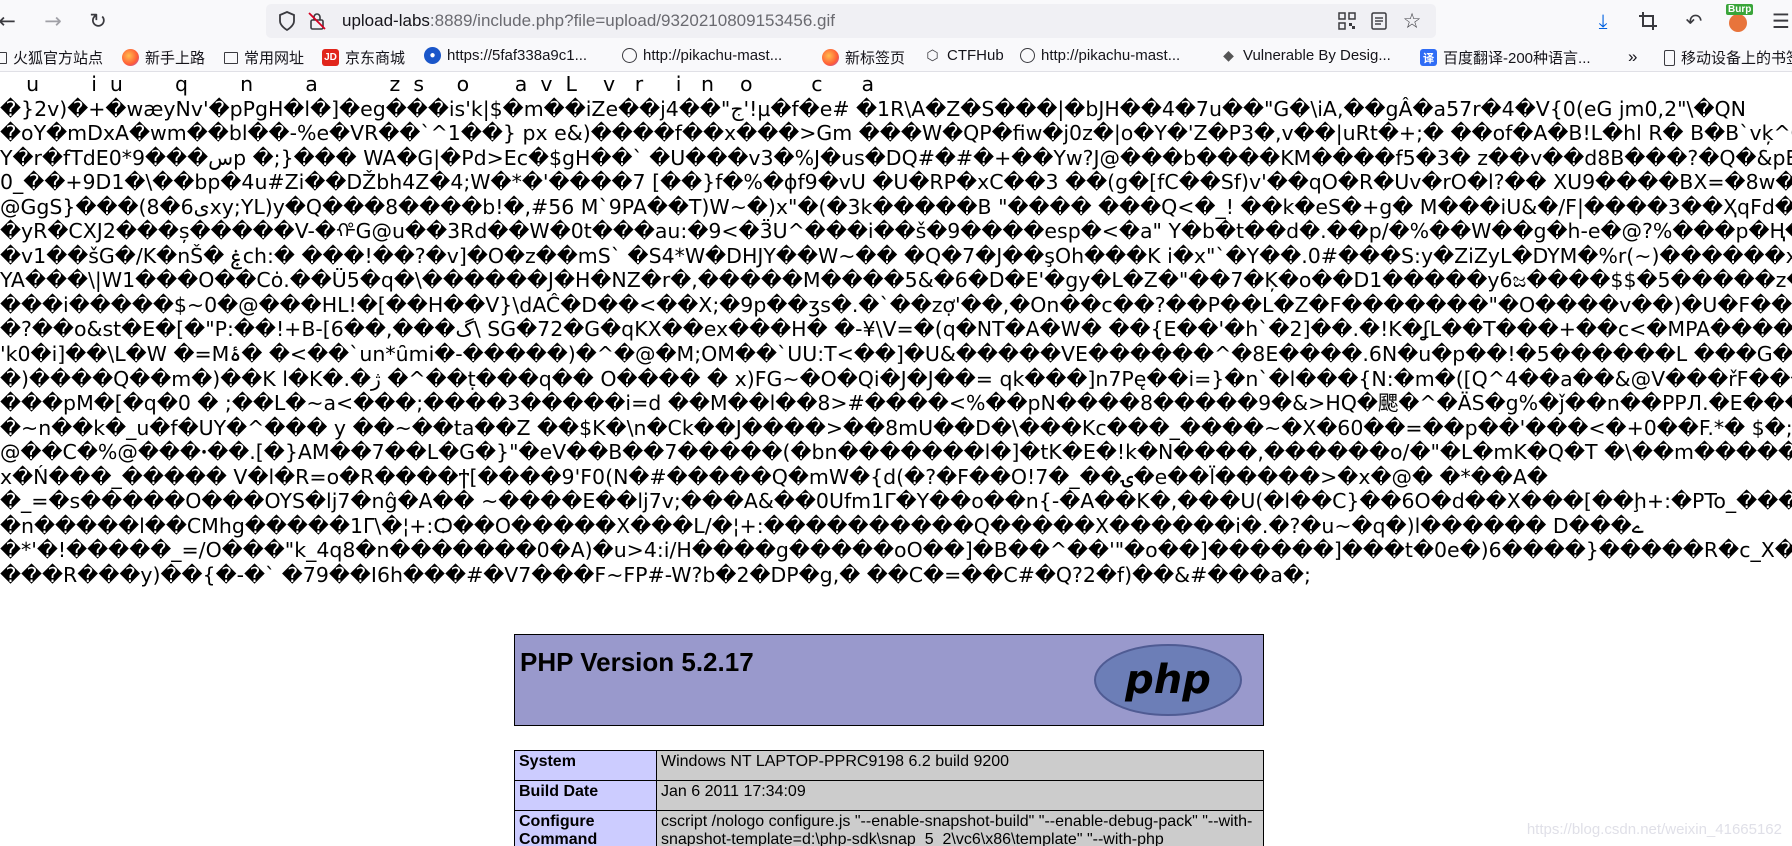  I want to click on reload-button: ↻, so click(98, 21).